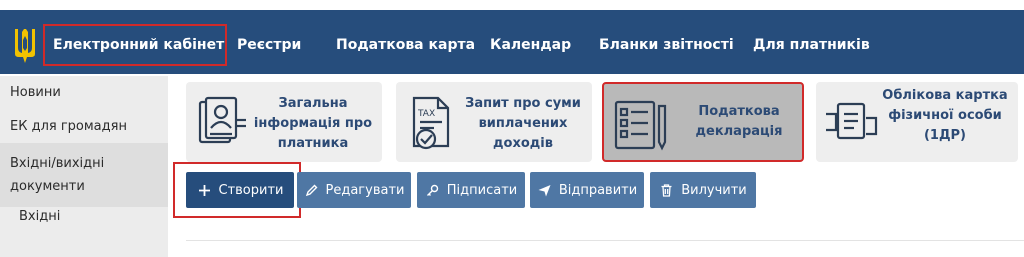 This screenshot has height=257, width=1024. I want to click on nav-tax-map: Податкова карта, so click(405, 45).